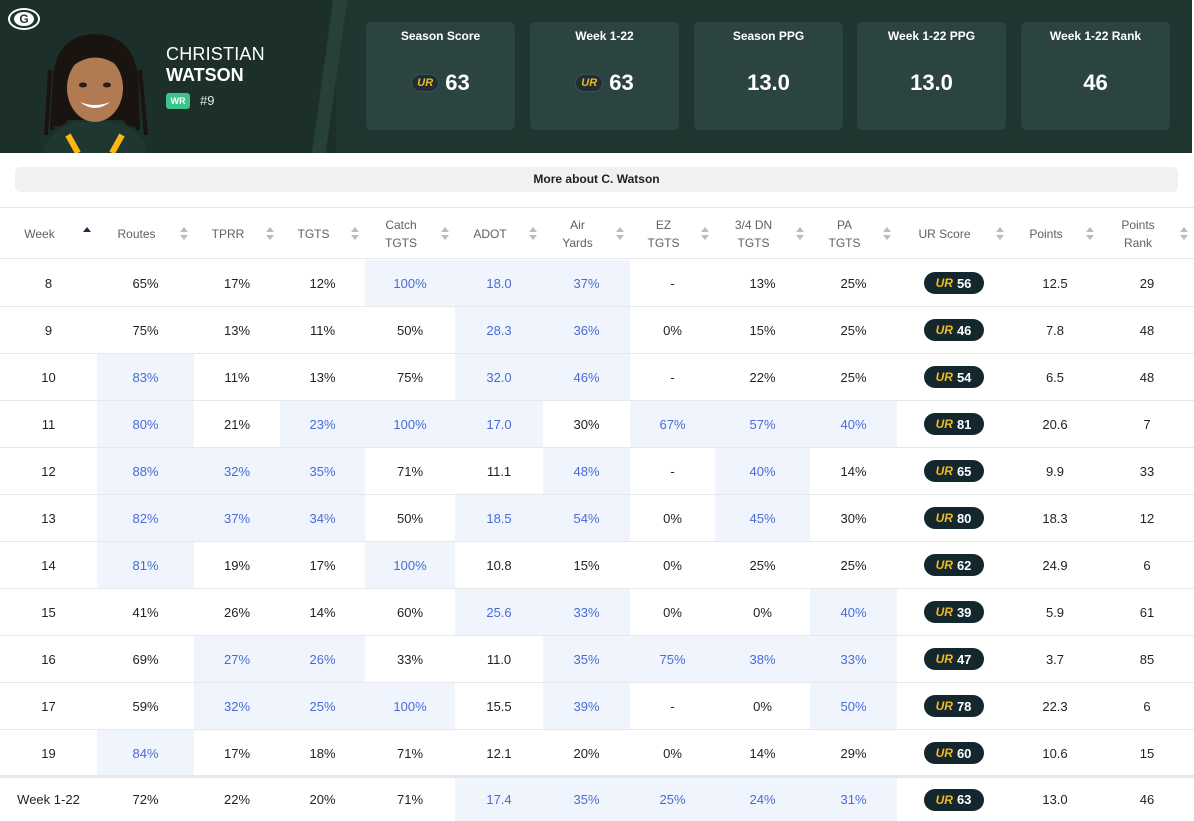  I want to click on cell-ez: 0%, so click(672, 612).